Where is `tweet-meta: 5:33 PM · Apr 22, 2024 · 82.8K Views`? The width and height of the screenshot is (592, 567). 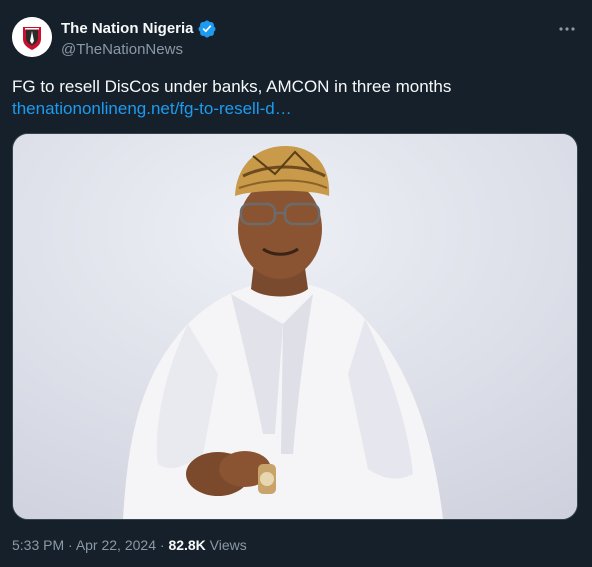 tweet-meta: 5:33 PM · Apr 22, 2024 · 82.8K Views is located at coordinates (129, 545).